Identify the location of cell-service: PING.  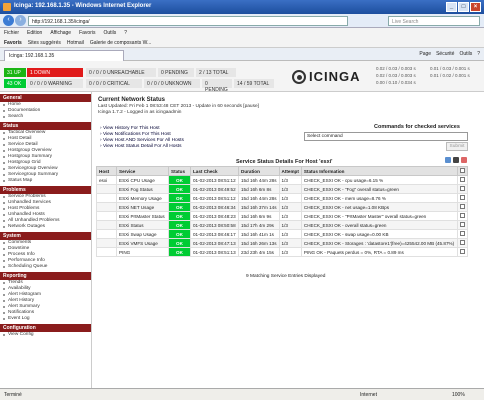
(142, 252).